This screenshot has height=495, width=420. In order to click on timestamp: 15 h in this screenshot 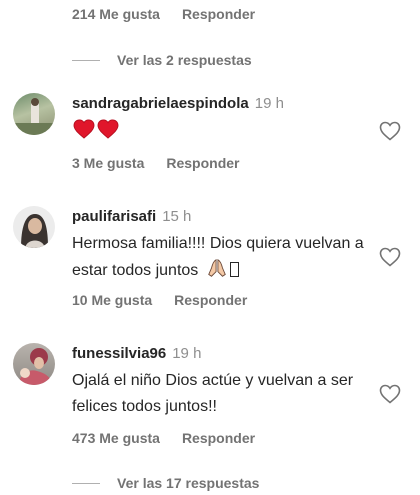, I will do `click(177, 216)`.